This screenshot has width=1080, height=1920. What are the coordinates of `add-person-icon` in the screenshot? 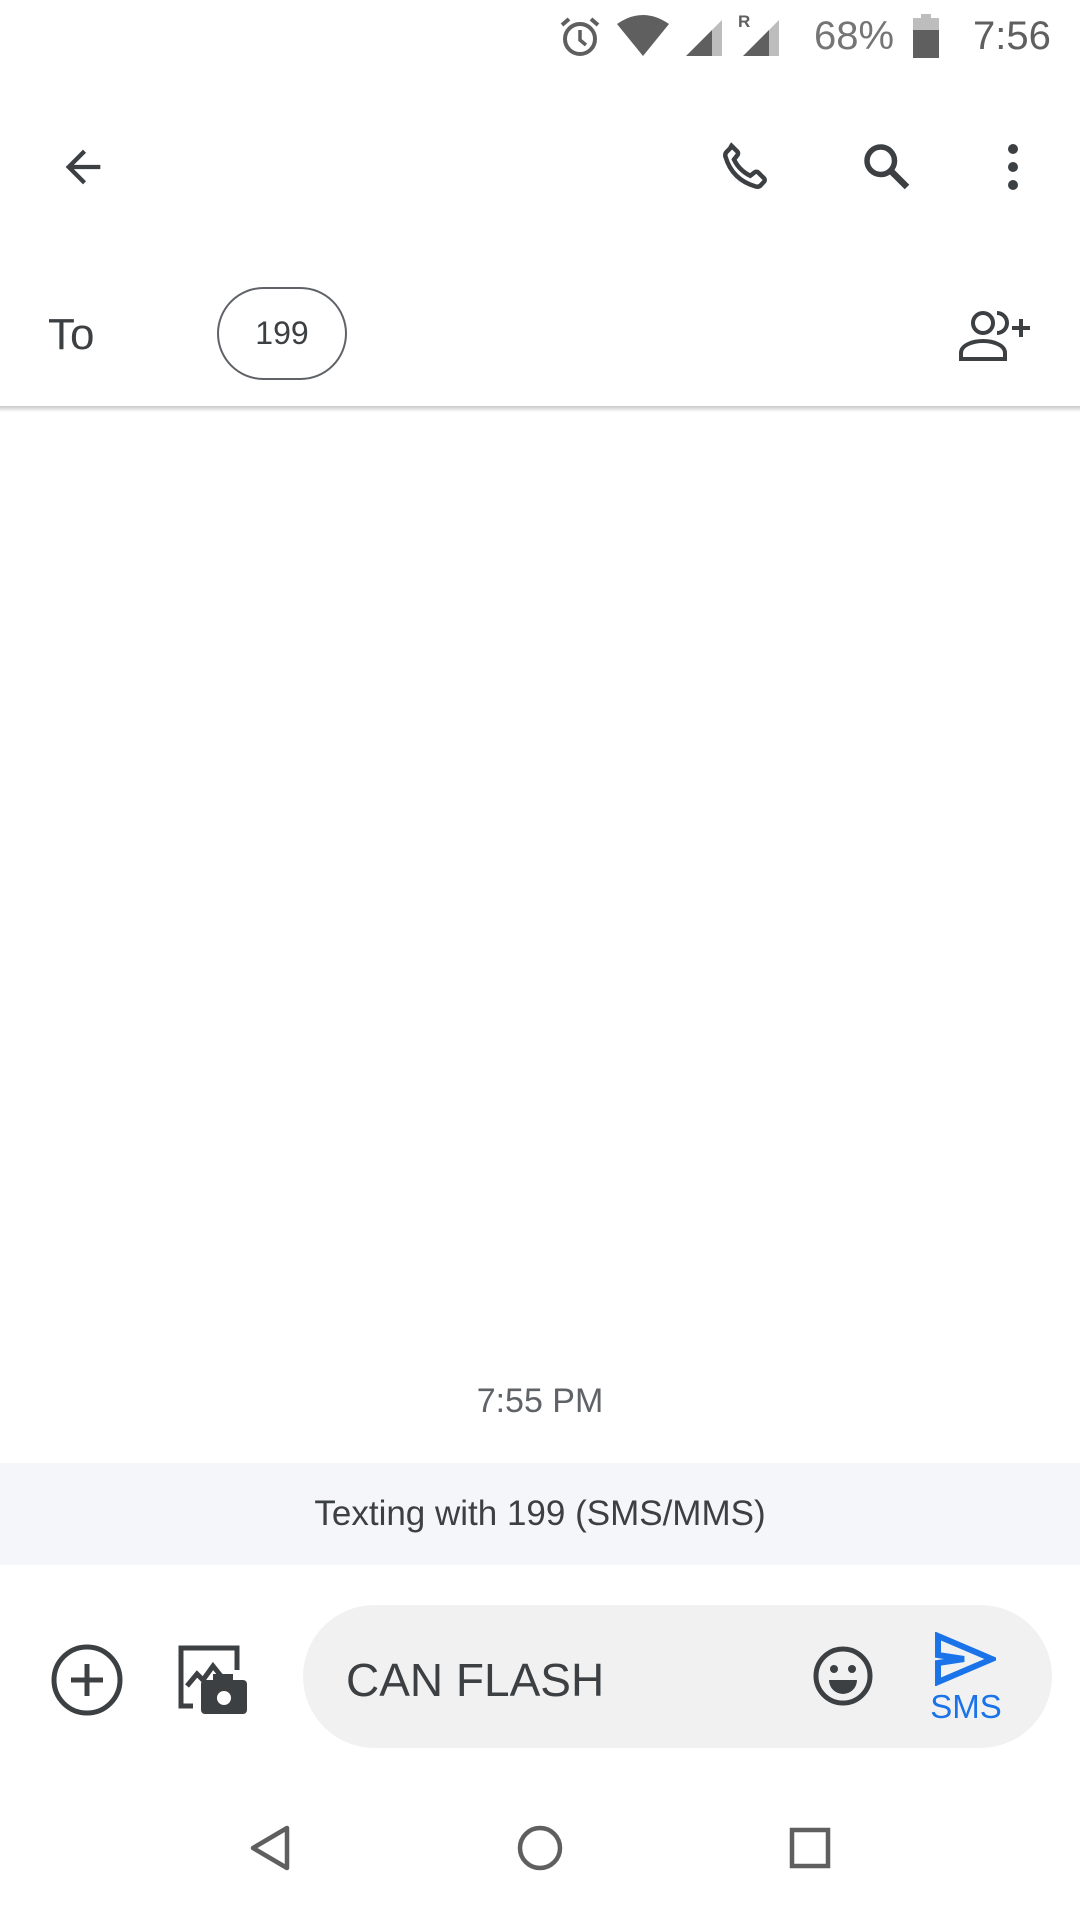 It's located at (994, 336).